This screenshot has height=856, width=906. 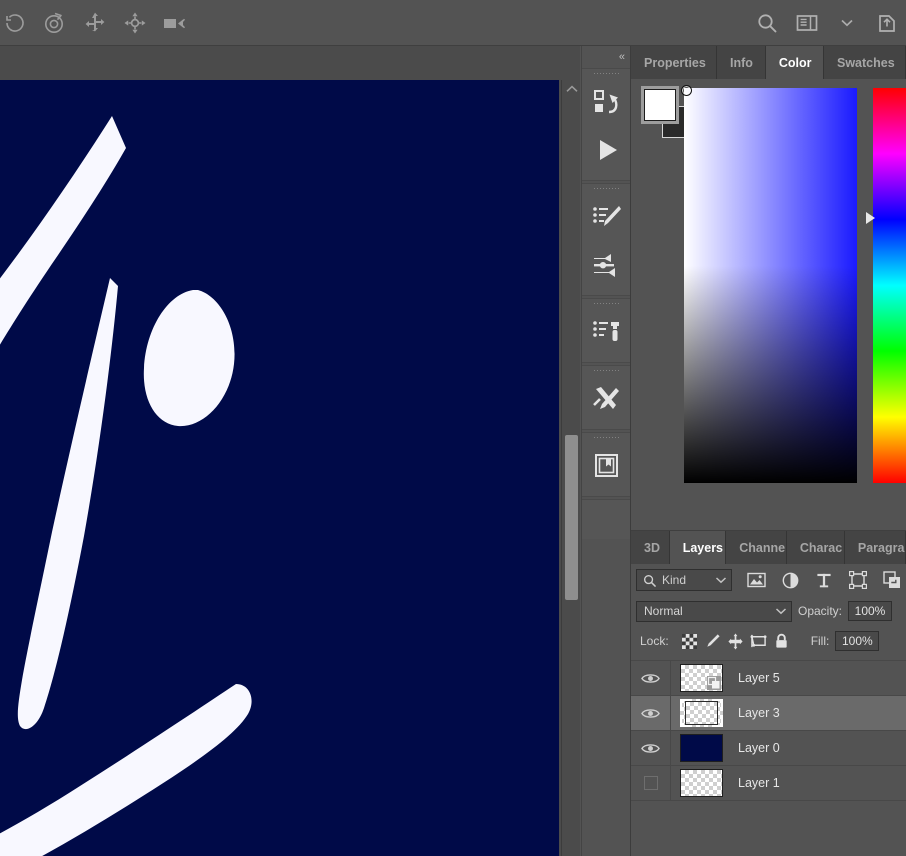 I want to click on layer-filter-kind-label: Kind, so click(x=674, y=580).